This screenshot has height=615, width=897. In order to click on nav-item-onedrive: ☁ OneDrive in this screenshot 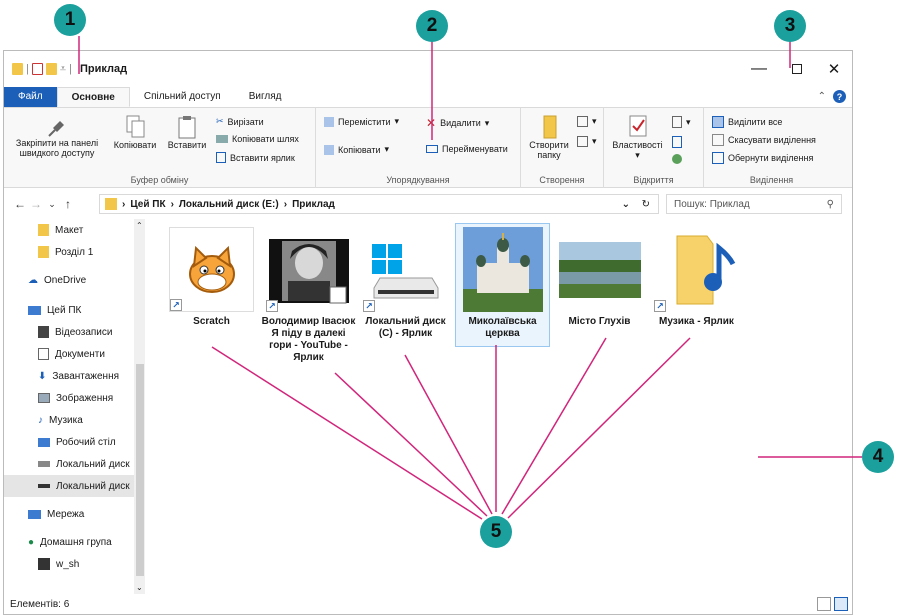, I will do `click(69, 280)`.